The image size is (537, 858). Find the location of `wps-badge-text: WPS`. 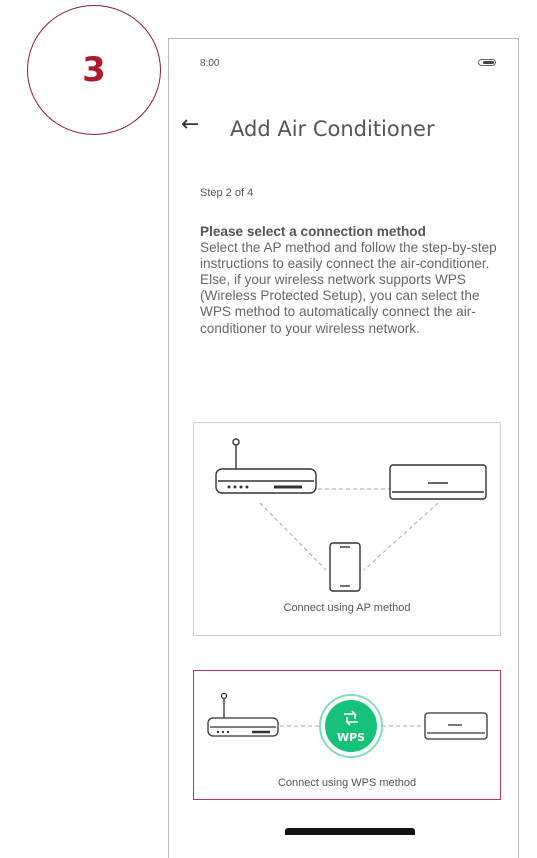

wps-badge-text: WPS is located at coordinates (351, 737).